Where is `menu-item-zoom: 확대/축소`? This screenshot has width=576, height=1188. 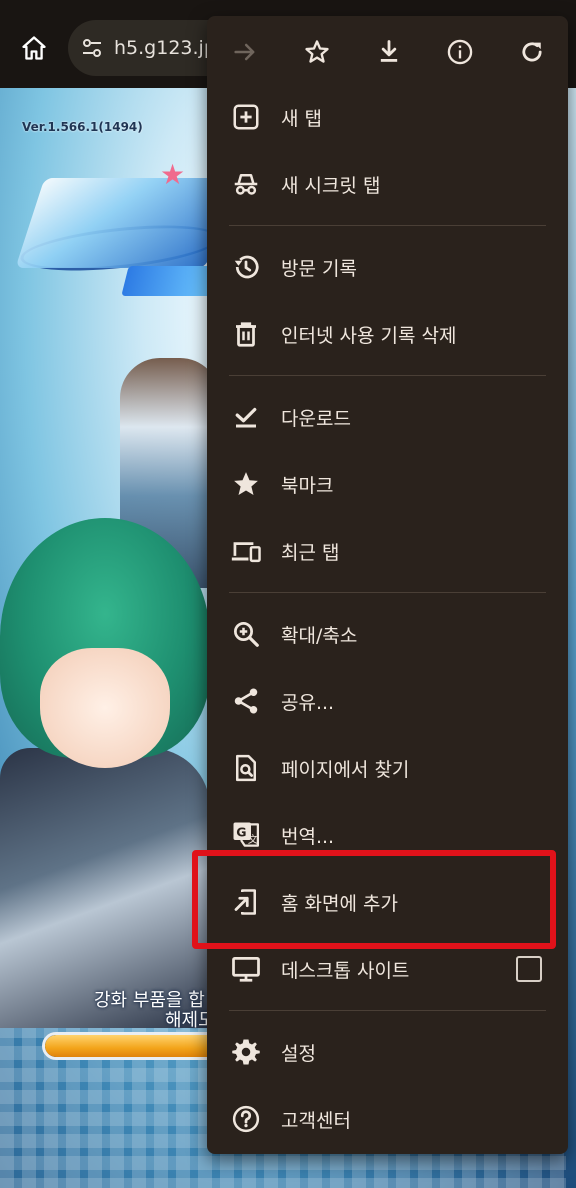
menu-item-zoom: 확대/축소 is located at coordinates (387, 634).